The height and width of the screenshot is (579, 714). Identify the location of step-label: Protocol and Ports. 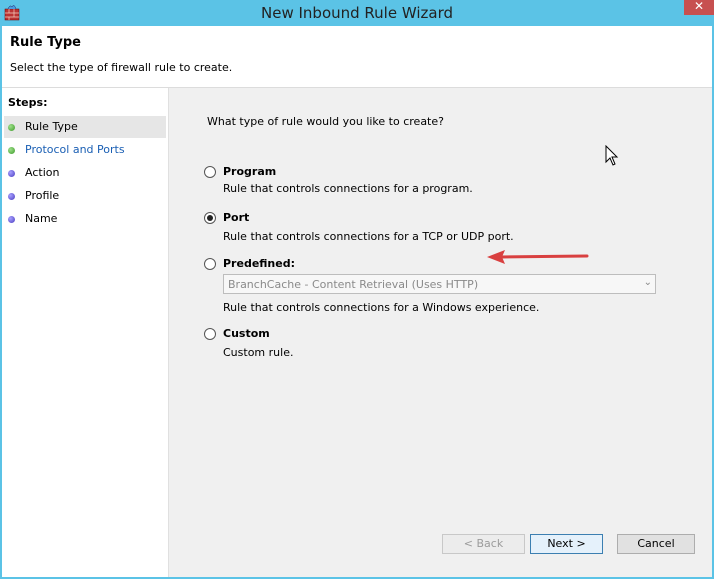
(75, 150).